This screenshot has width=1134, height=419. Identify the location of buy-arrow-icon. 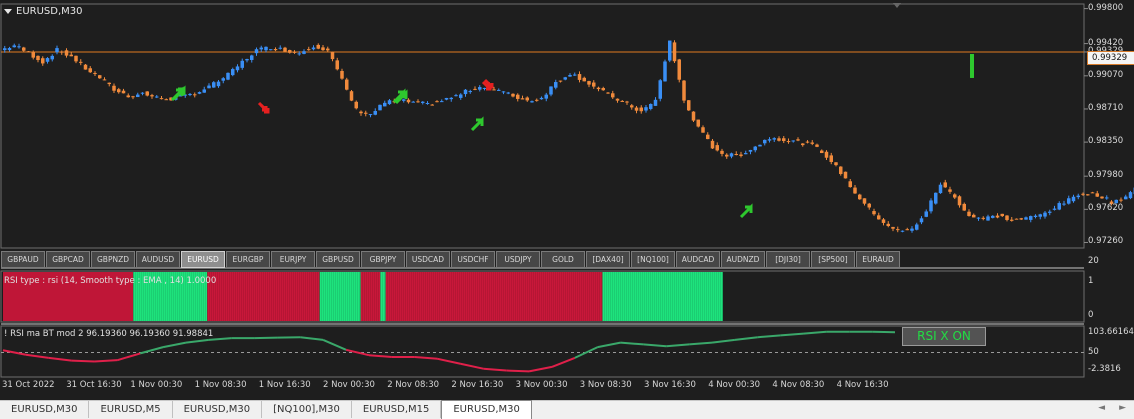
(746, 212).